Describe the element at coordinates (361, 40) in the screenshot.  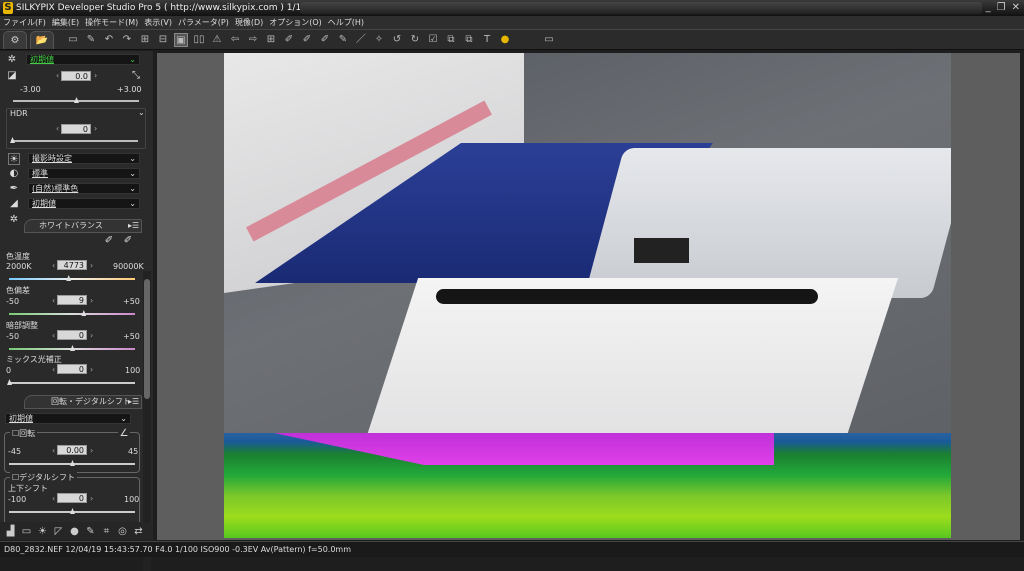
I see `brush-icon: ／` at that location.